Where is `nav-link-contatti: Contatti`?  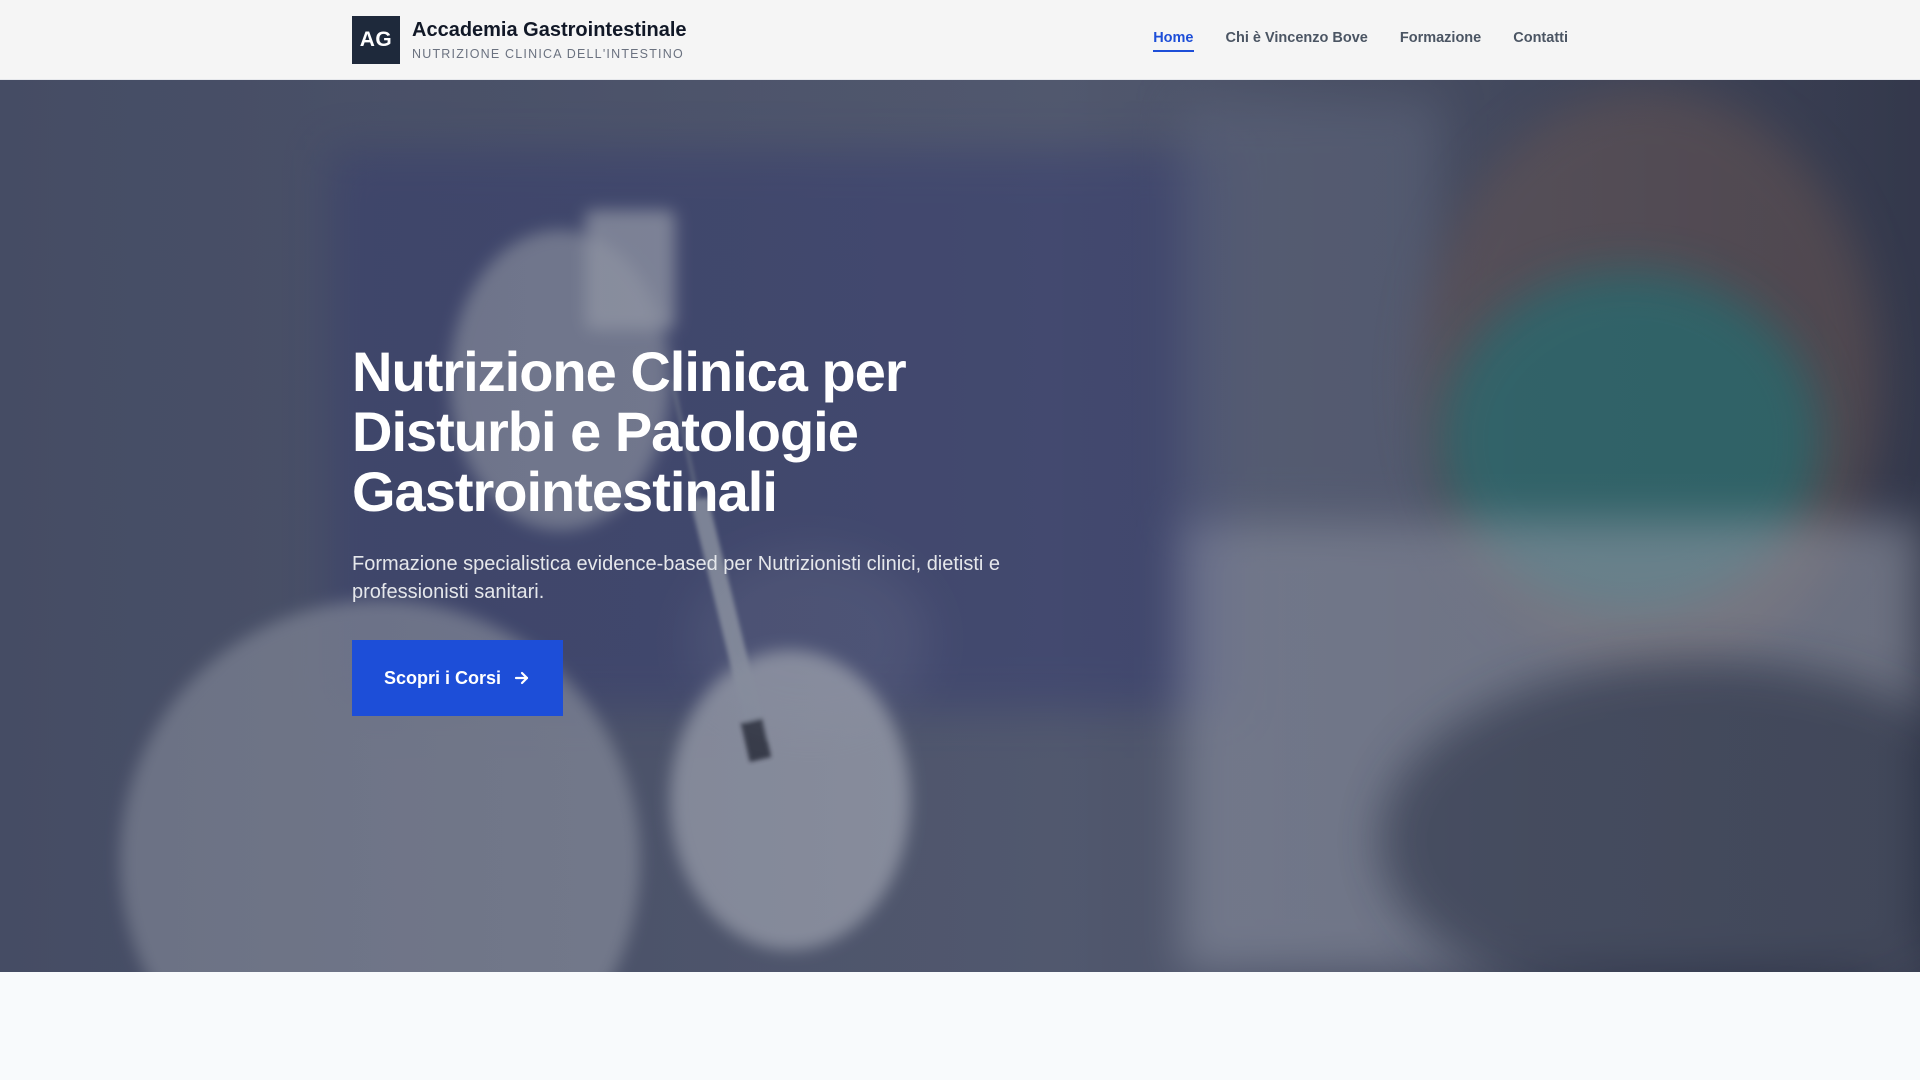 nav-link-contatti: Contatti is located at coordinates (1540, 41).